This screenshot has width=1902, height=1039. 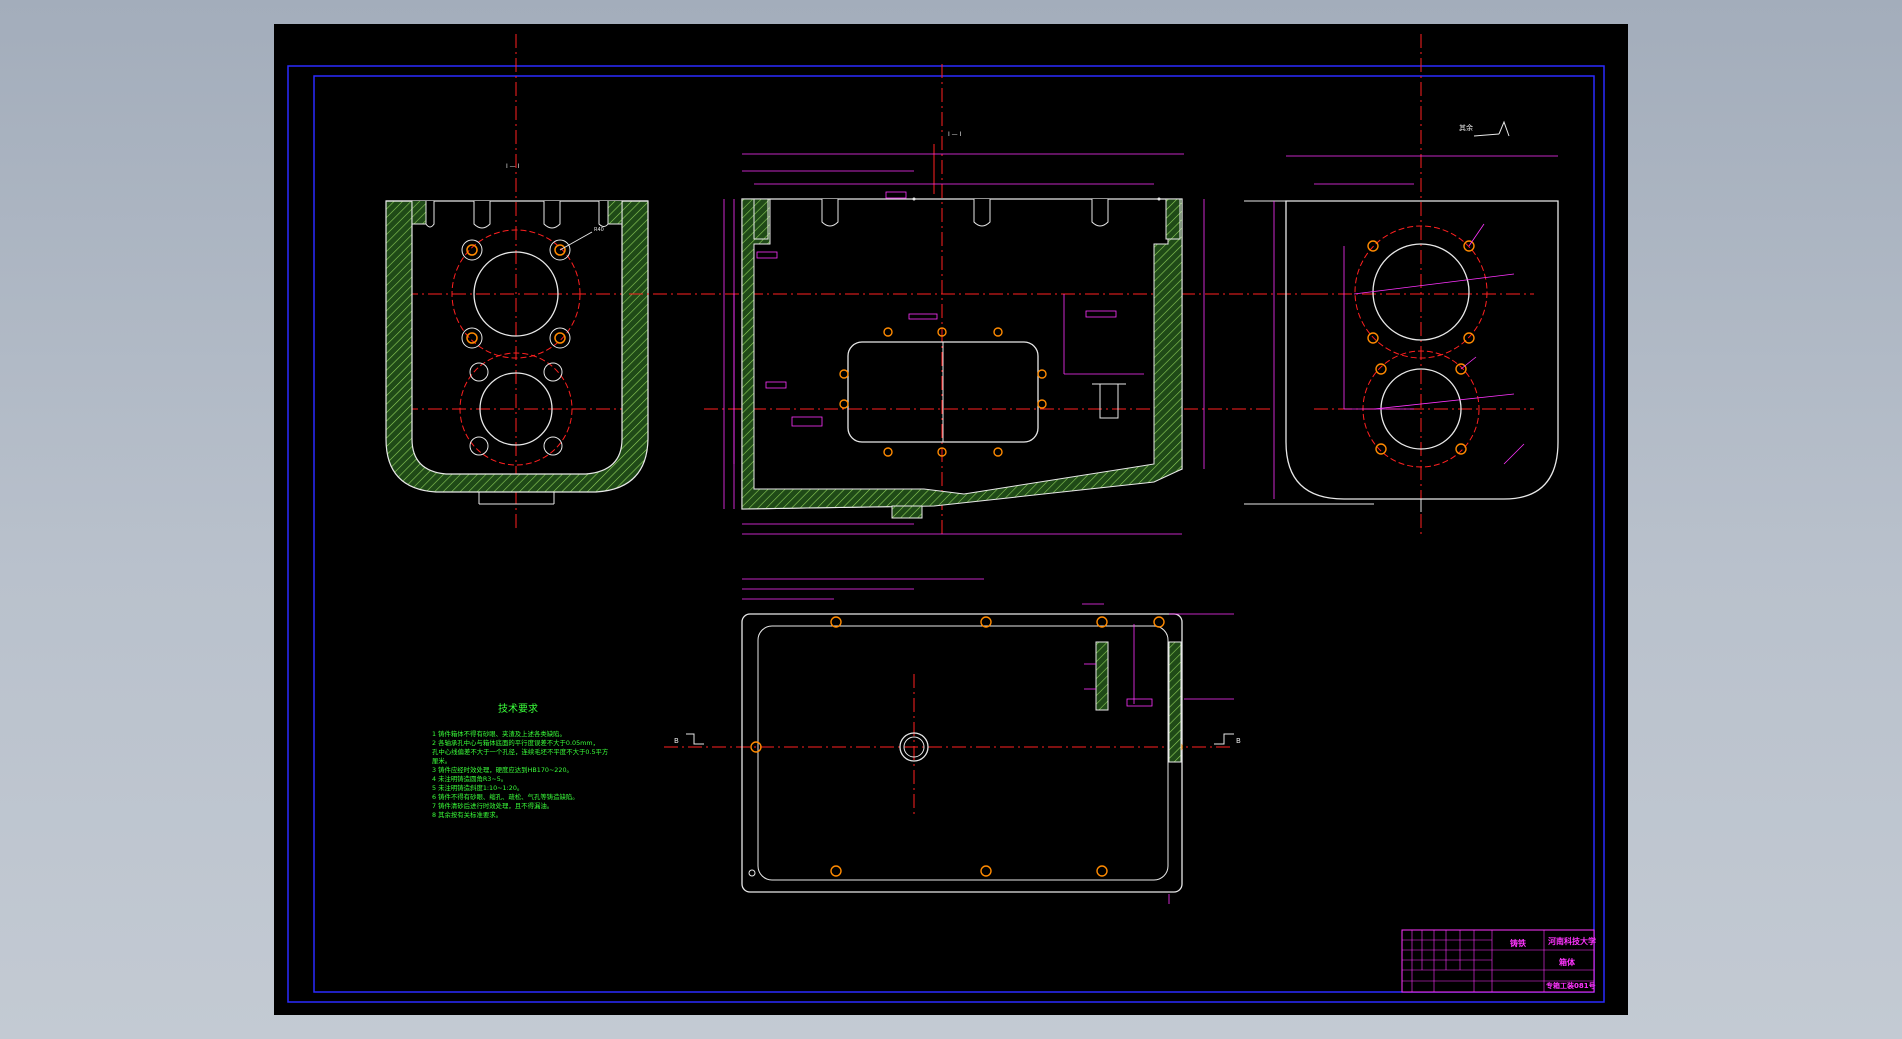 I want to click on tech-requirement-line: 3 铸件应经时效处理，硬度应达到HB170~220。, so click(x=502, y=769).